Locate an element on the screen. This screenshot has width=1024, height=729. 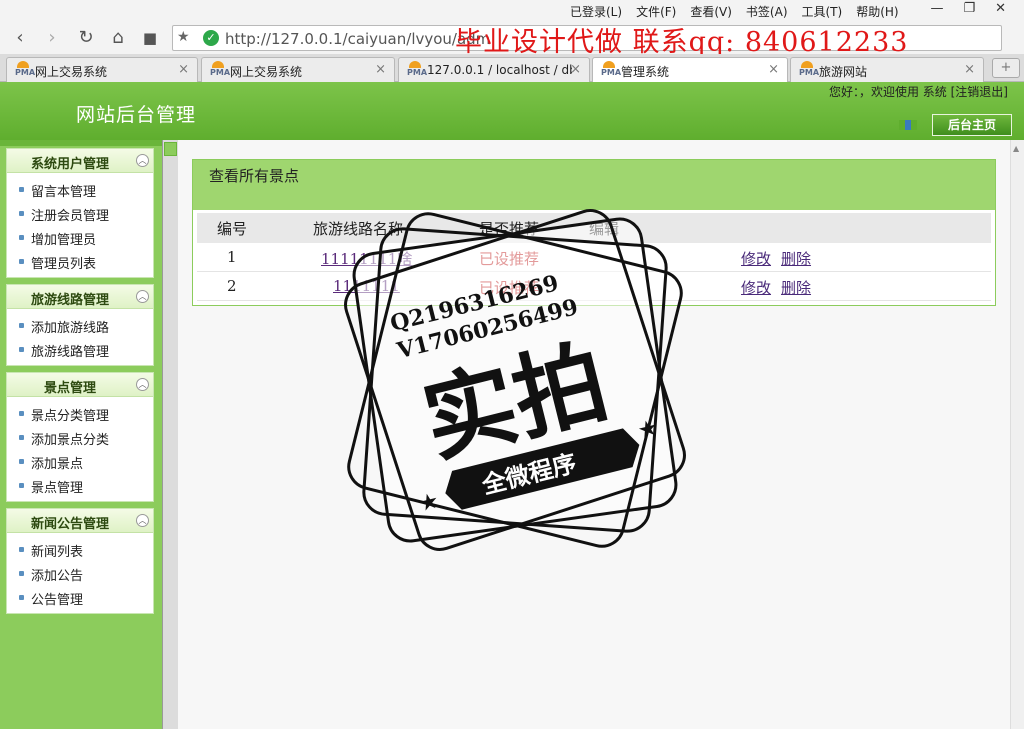
sidebar-item-add-admin: 增加管理员 is located at coordinates (80, 237).